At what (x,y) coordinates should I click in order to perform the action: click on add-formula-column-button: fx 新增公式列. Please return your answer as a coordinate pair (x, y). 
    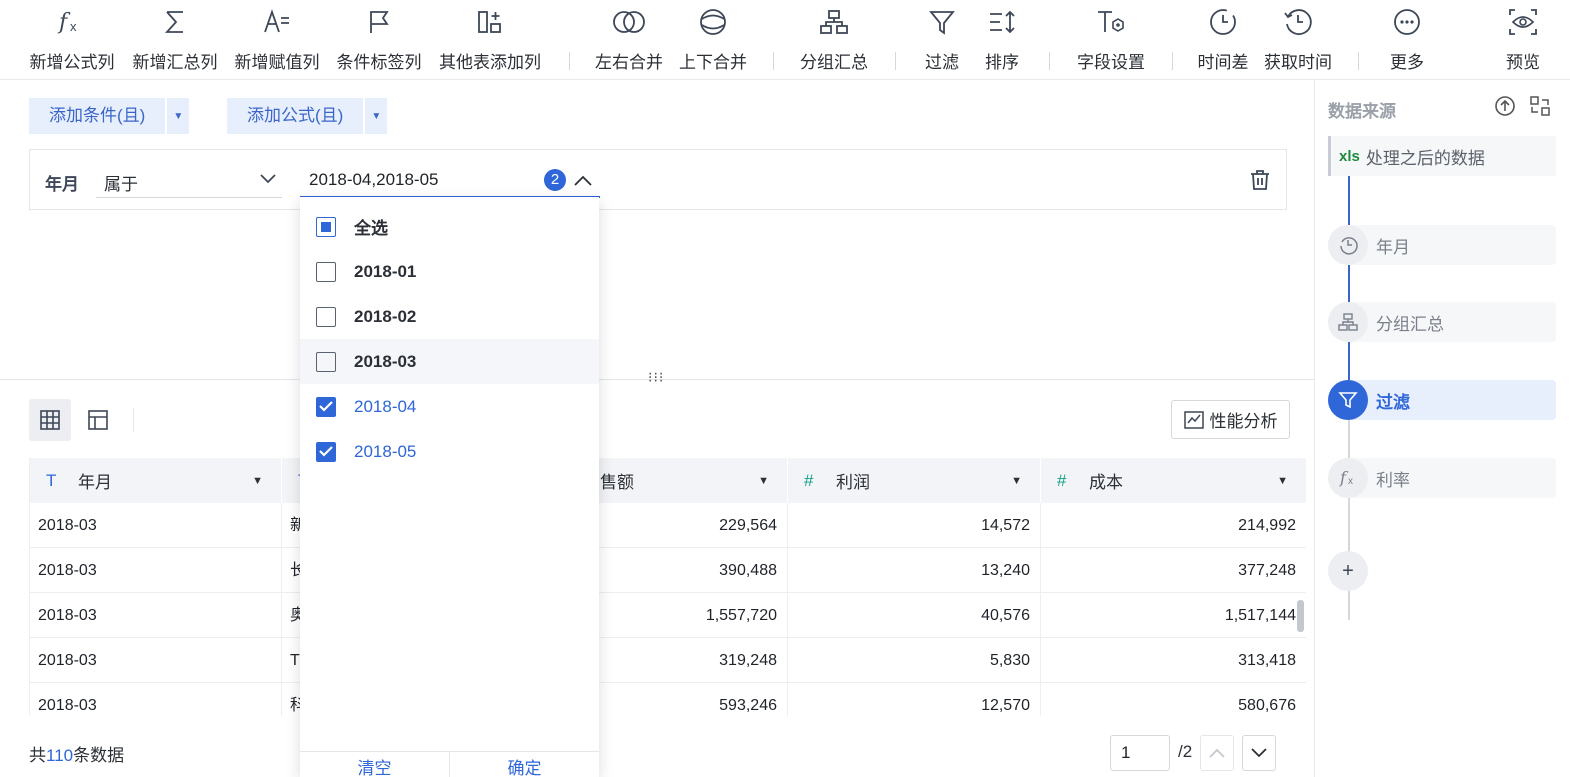
    Looking at the image, I should click on (72, 40).